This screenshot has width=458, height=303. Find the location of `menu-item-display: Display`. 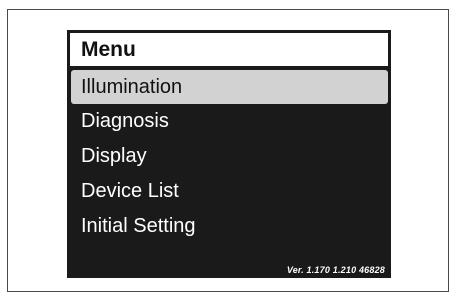

menu-item-display: Display is located at coordinates (229, 156).